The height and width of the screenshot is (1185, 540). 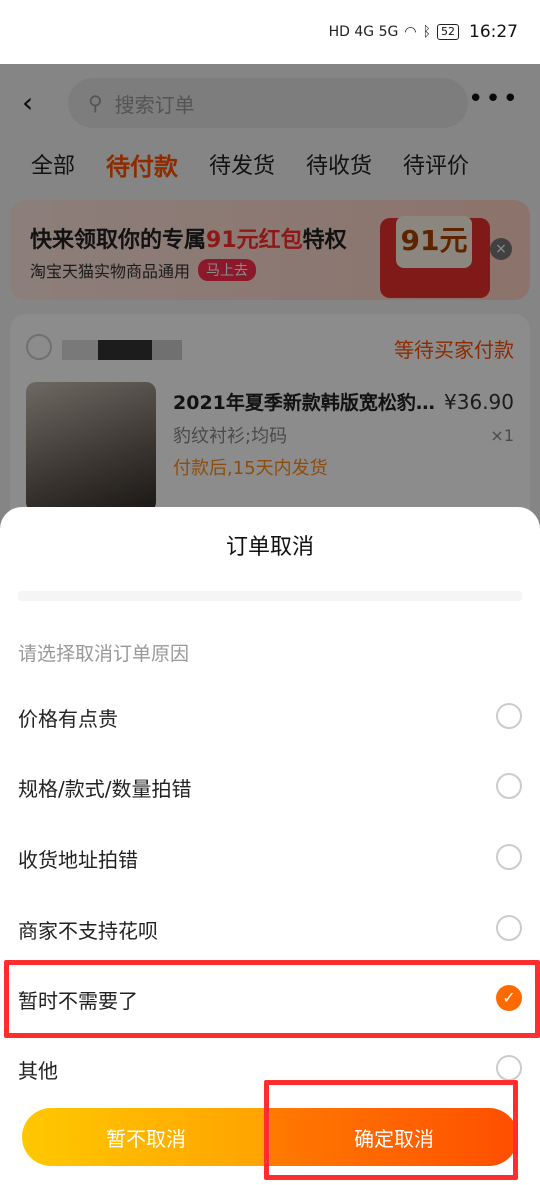 I want to click on reason-option: 收货地址拍错, so click(x=270, y=858).